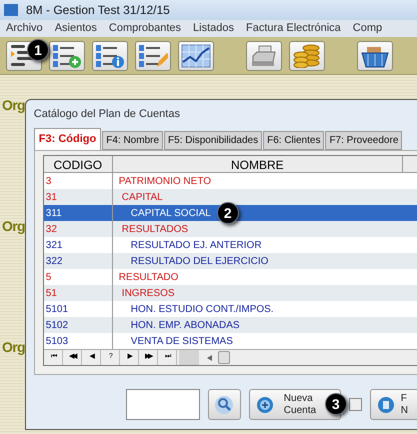 This screenshot has width=417, height=434. I want to click on column-header: NOMBRE, so click(257, 164).